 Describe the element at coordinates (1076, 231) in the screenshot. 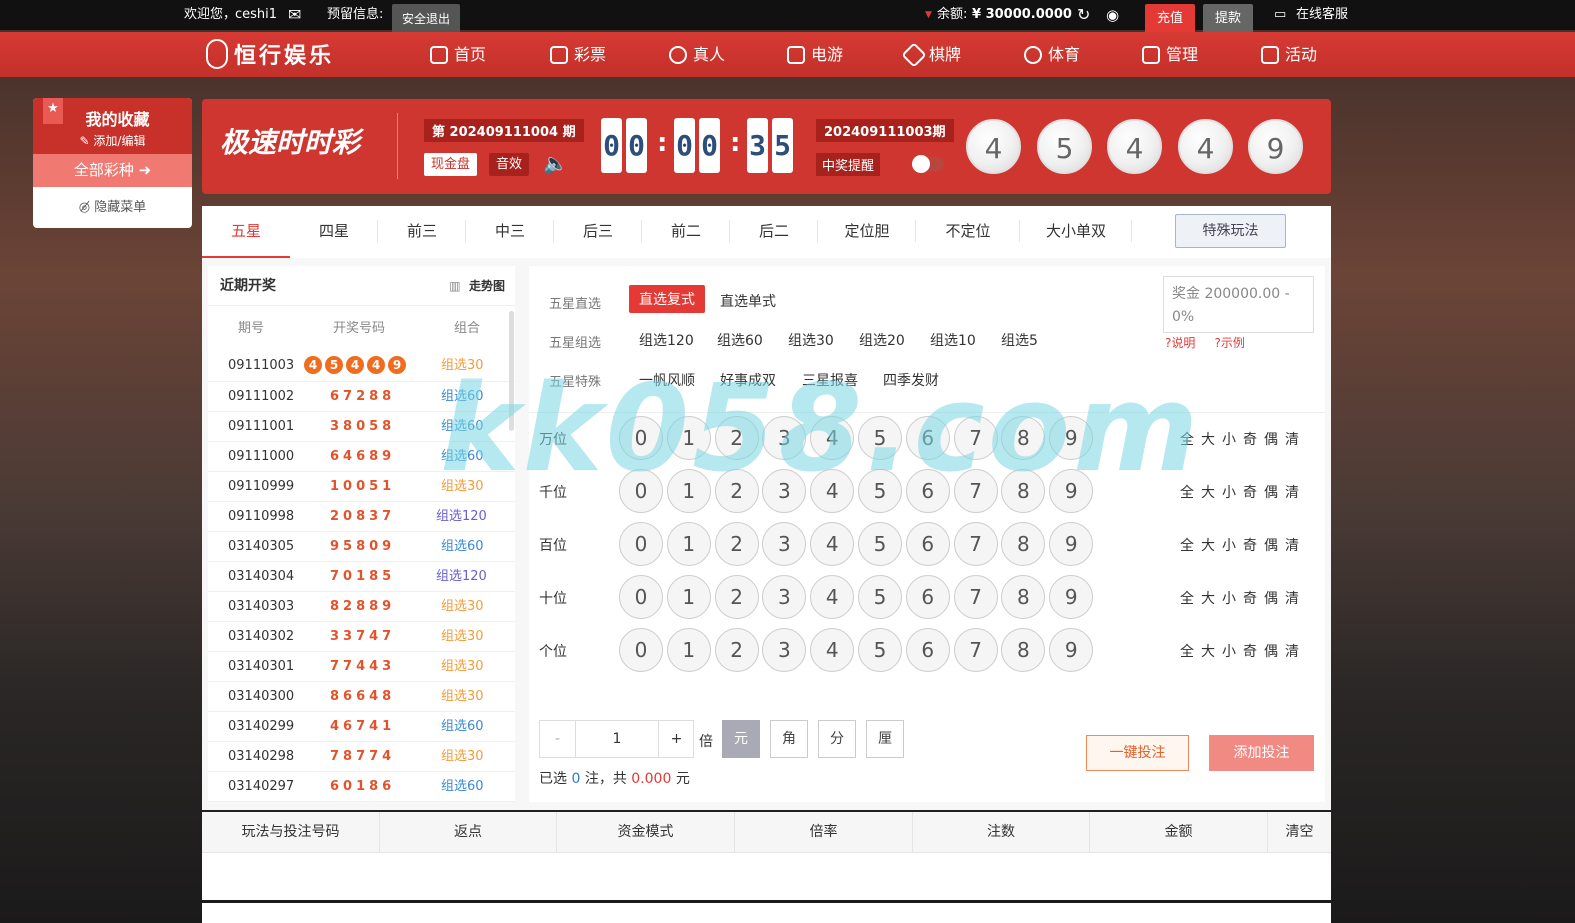

I see `tab-big-small: 大小单双` at that location.